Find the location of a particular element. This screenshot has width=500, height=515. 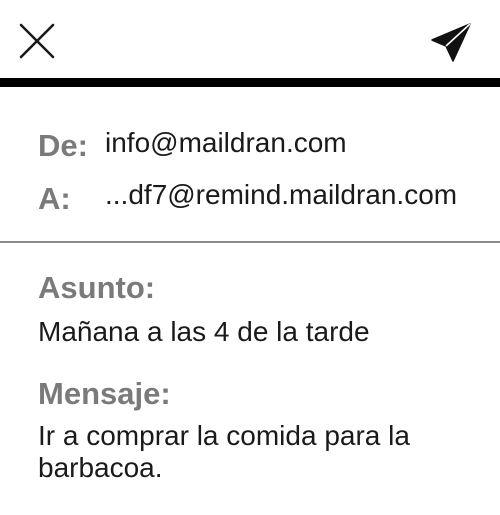

message-label: Mensaje: is located at coordinates (104, 393).